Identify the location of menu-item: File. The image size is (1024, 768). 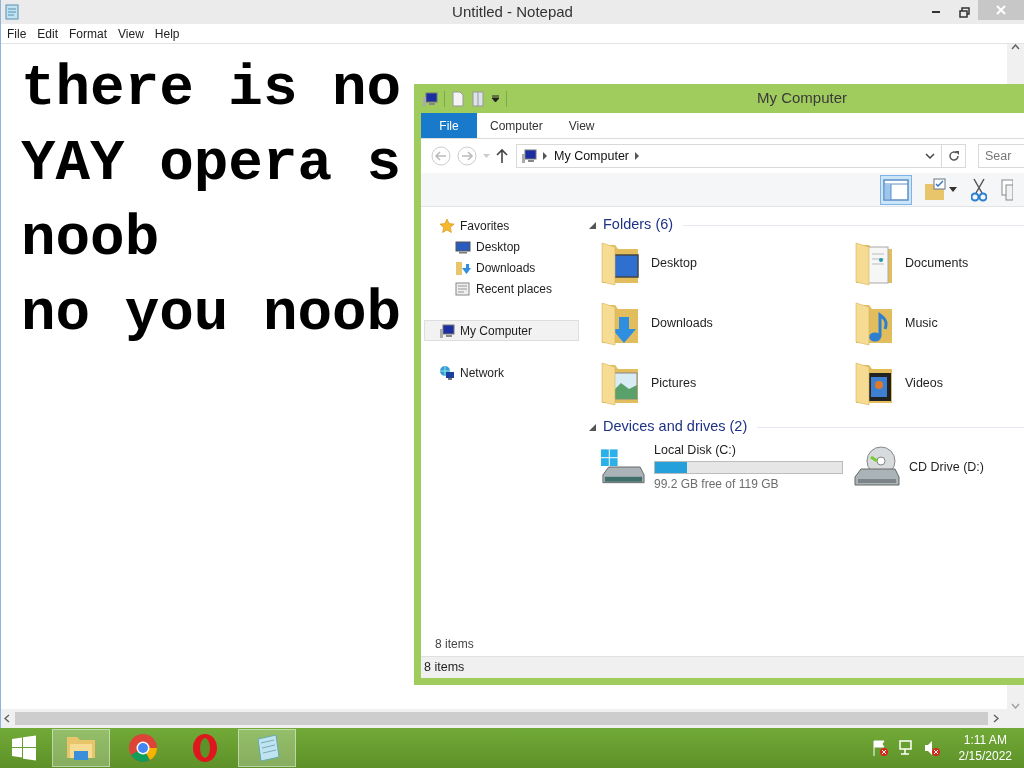
(16, 33).